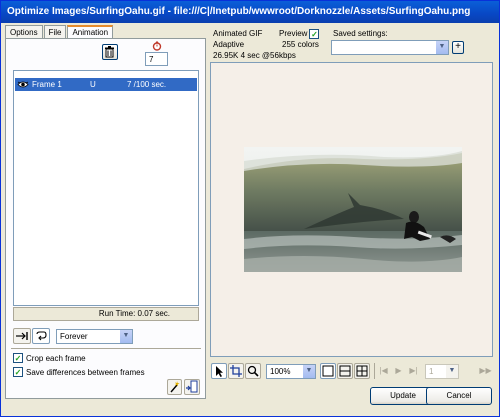  I want to click on colors-count-label: 255 colors, so click(300, 44).